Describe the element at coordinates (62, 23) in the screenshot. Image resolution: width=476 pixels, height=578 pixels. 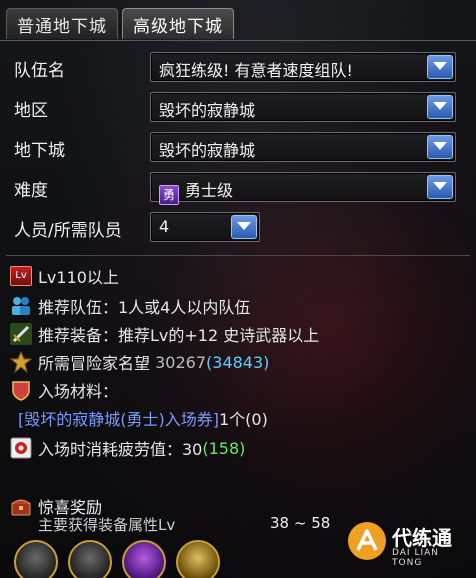
I see `tab-normal-dungeon: 普通地下城` at that location.